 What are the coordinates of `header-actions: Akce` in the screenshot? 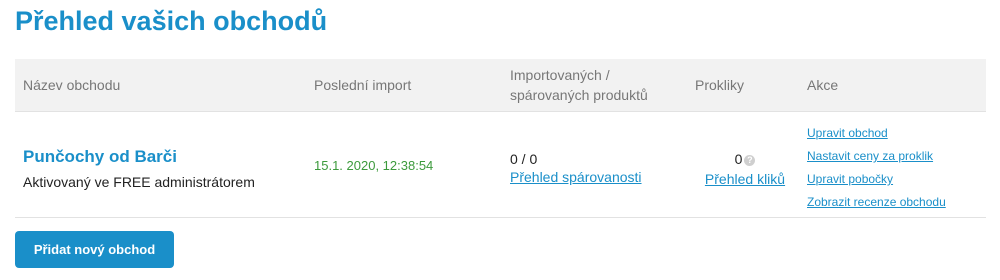 It's located at (823, 85).